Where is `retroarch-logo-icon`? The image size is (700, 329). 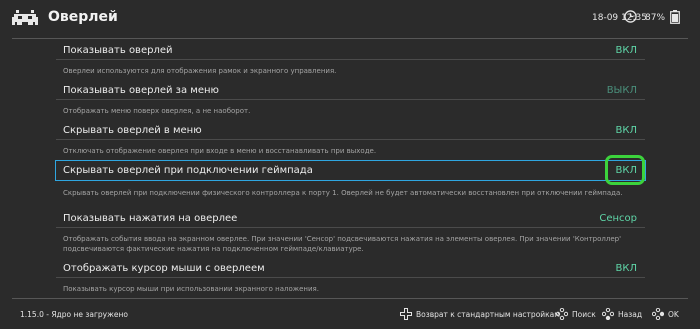
retroarch-logo-icon is located at coordinates (25, 17).